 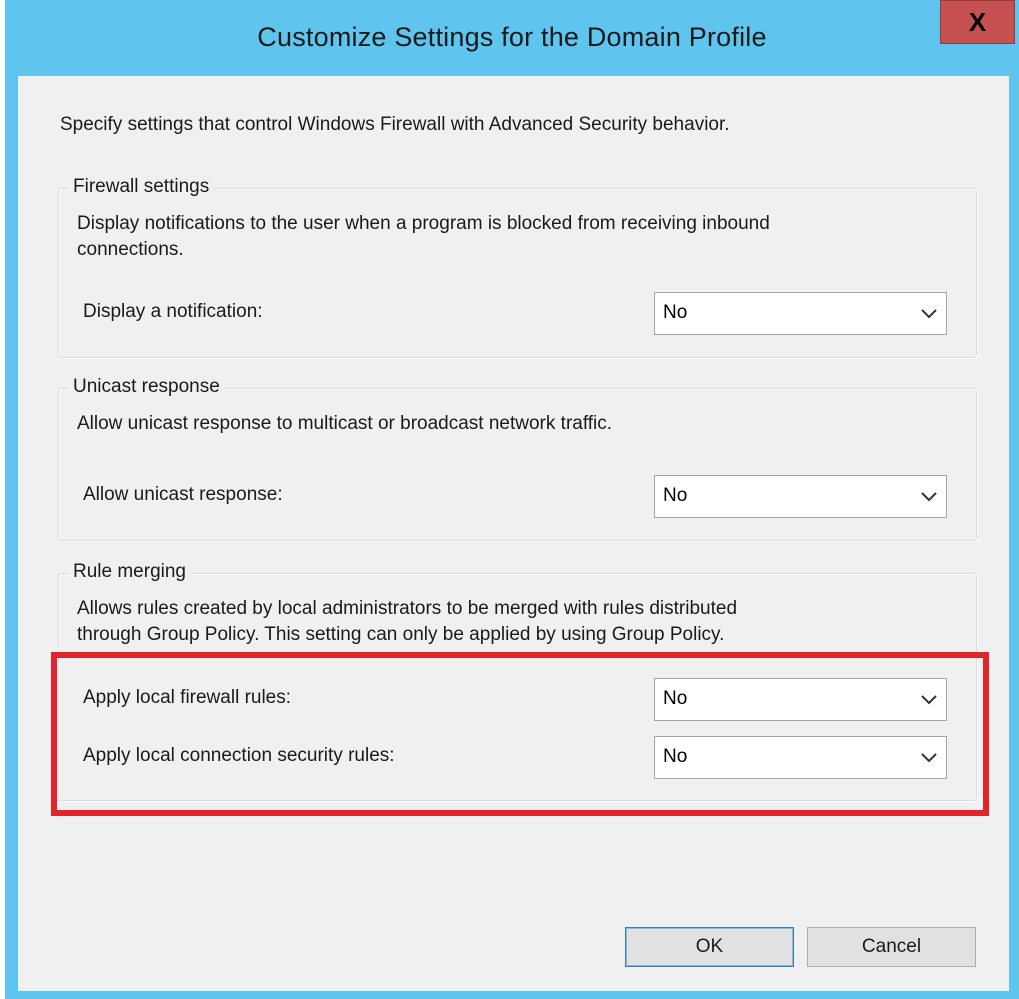 I want to click on display-notification-label: Display a notification:, so click(x=173, y=311).